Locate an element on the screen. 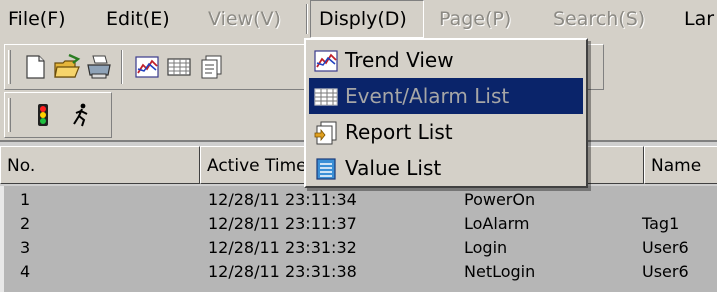  cell-active-time: 12/28/11 23:31:32 is located at coordinates (282, 247).